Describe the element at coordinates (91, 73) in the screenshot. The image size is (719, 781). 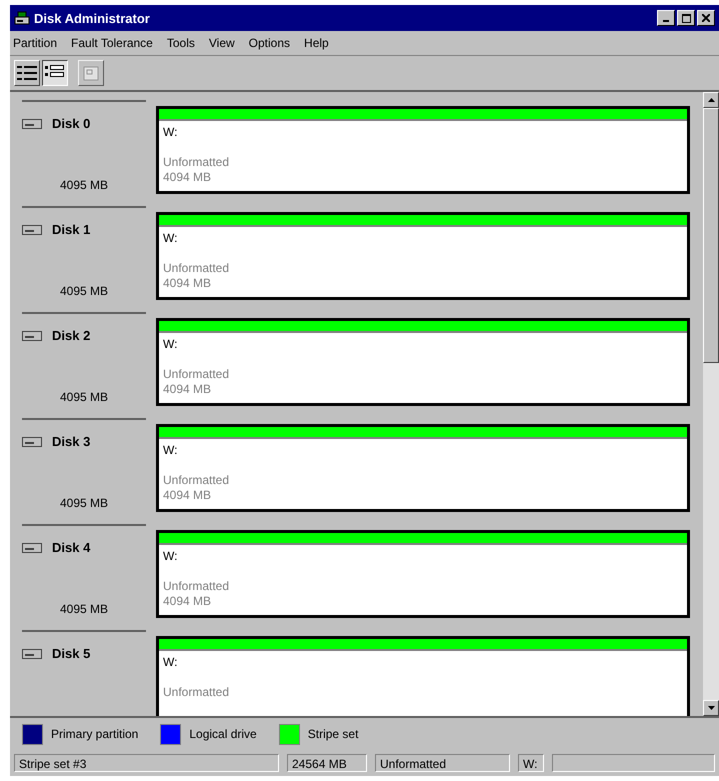
I see `properties-icon` at that location.